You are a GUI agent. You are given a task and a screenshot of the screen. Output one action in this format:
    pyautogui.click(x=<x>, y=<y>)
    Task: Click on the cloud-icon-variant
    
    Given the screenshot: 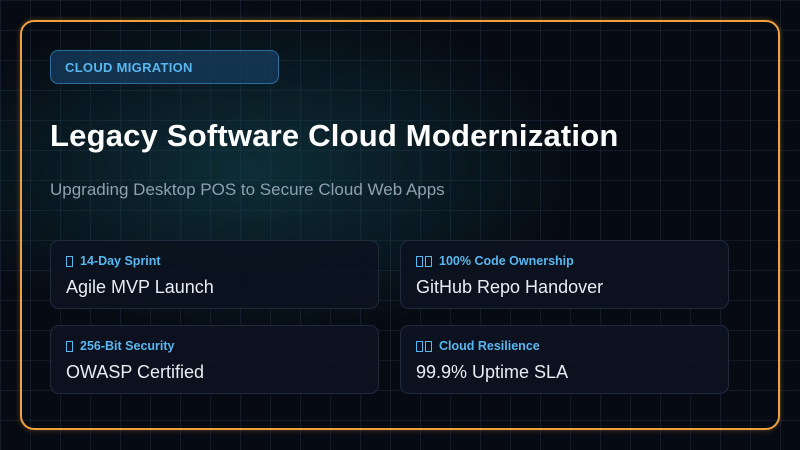 What is the action you would take?
    pyautogui.click(x=428, y=346)
    